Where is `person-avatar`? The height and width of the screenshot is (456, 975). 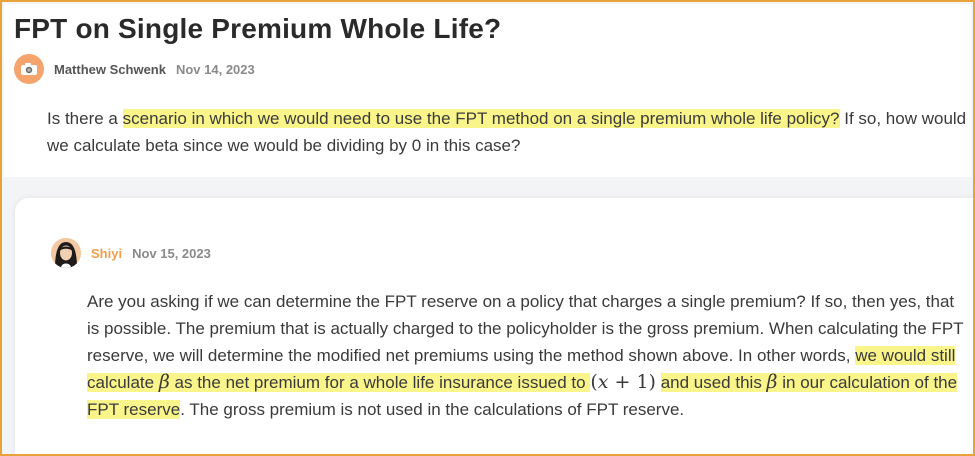 person-avatar is located at coordinates (66, 253).